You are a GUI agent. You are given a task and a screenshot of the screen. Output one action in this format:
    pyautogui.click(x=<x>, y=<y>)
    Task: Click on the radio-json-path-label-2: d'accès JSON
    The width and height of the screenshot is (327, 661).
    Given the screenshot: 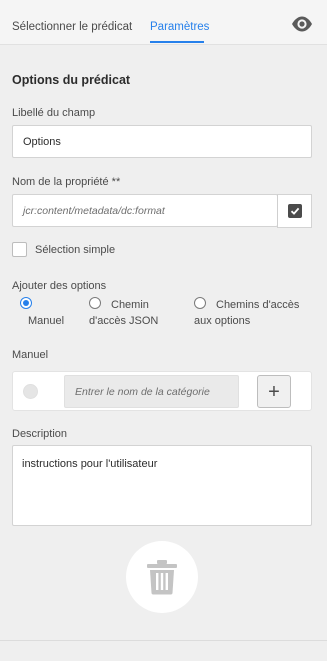 What is the action you would take?
    pyautogui.click(x=124, y=321)
    